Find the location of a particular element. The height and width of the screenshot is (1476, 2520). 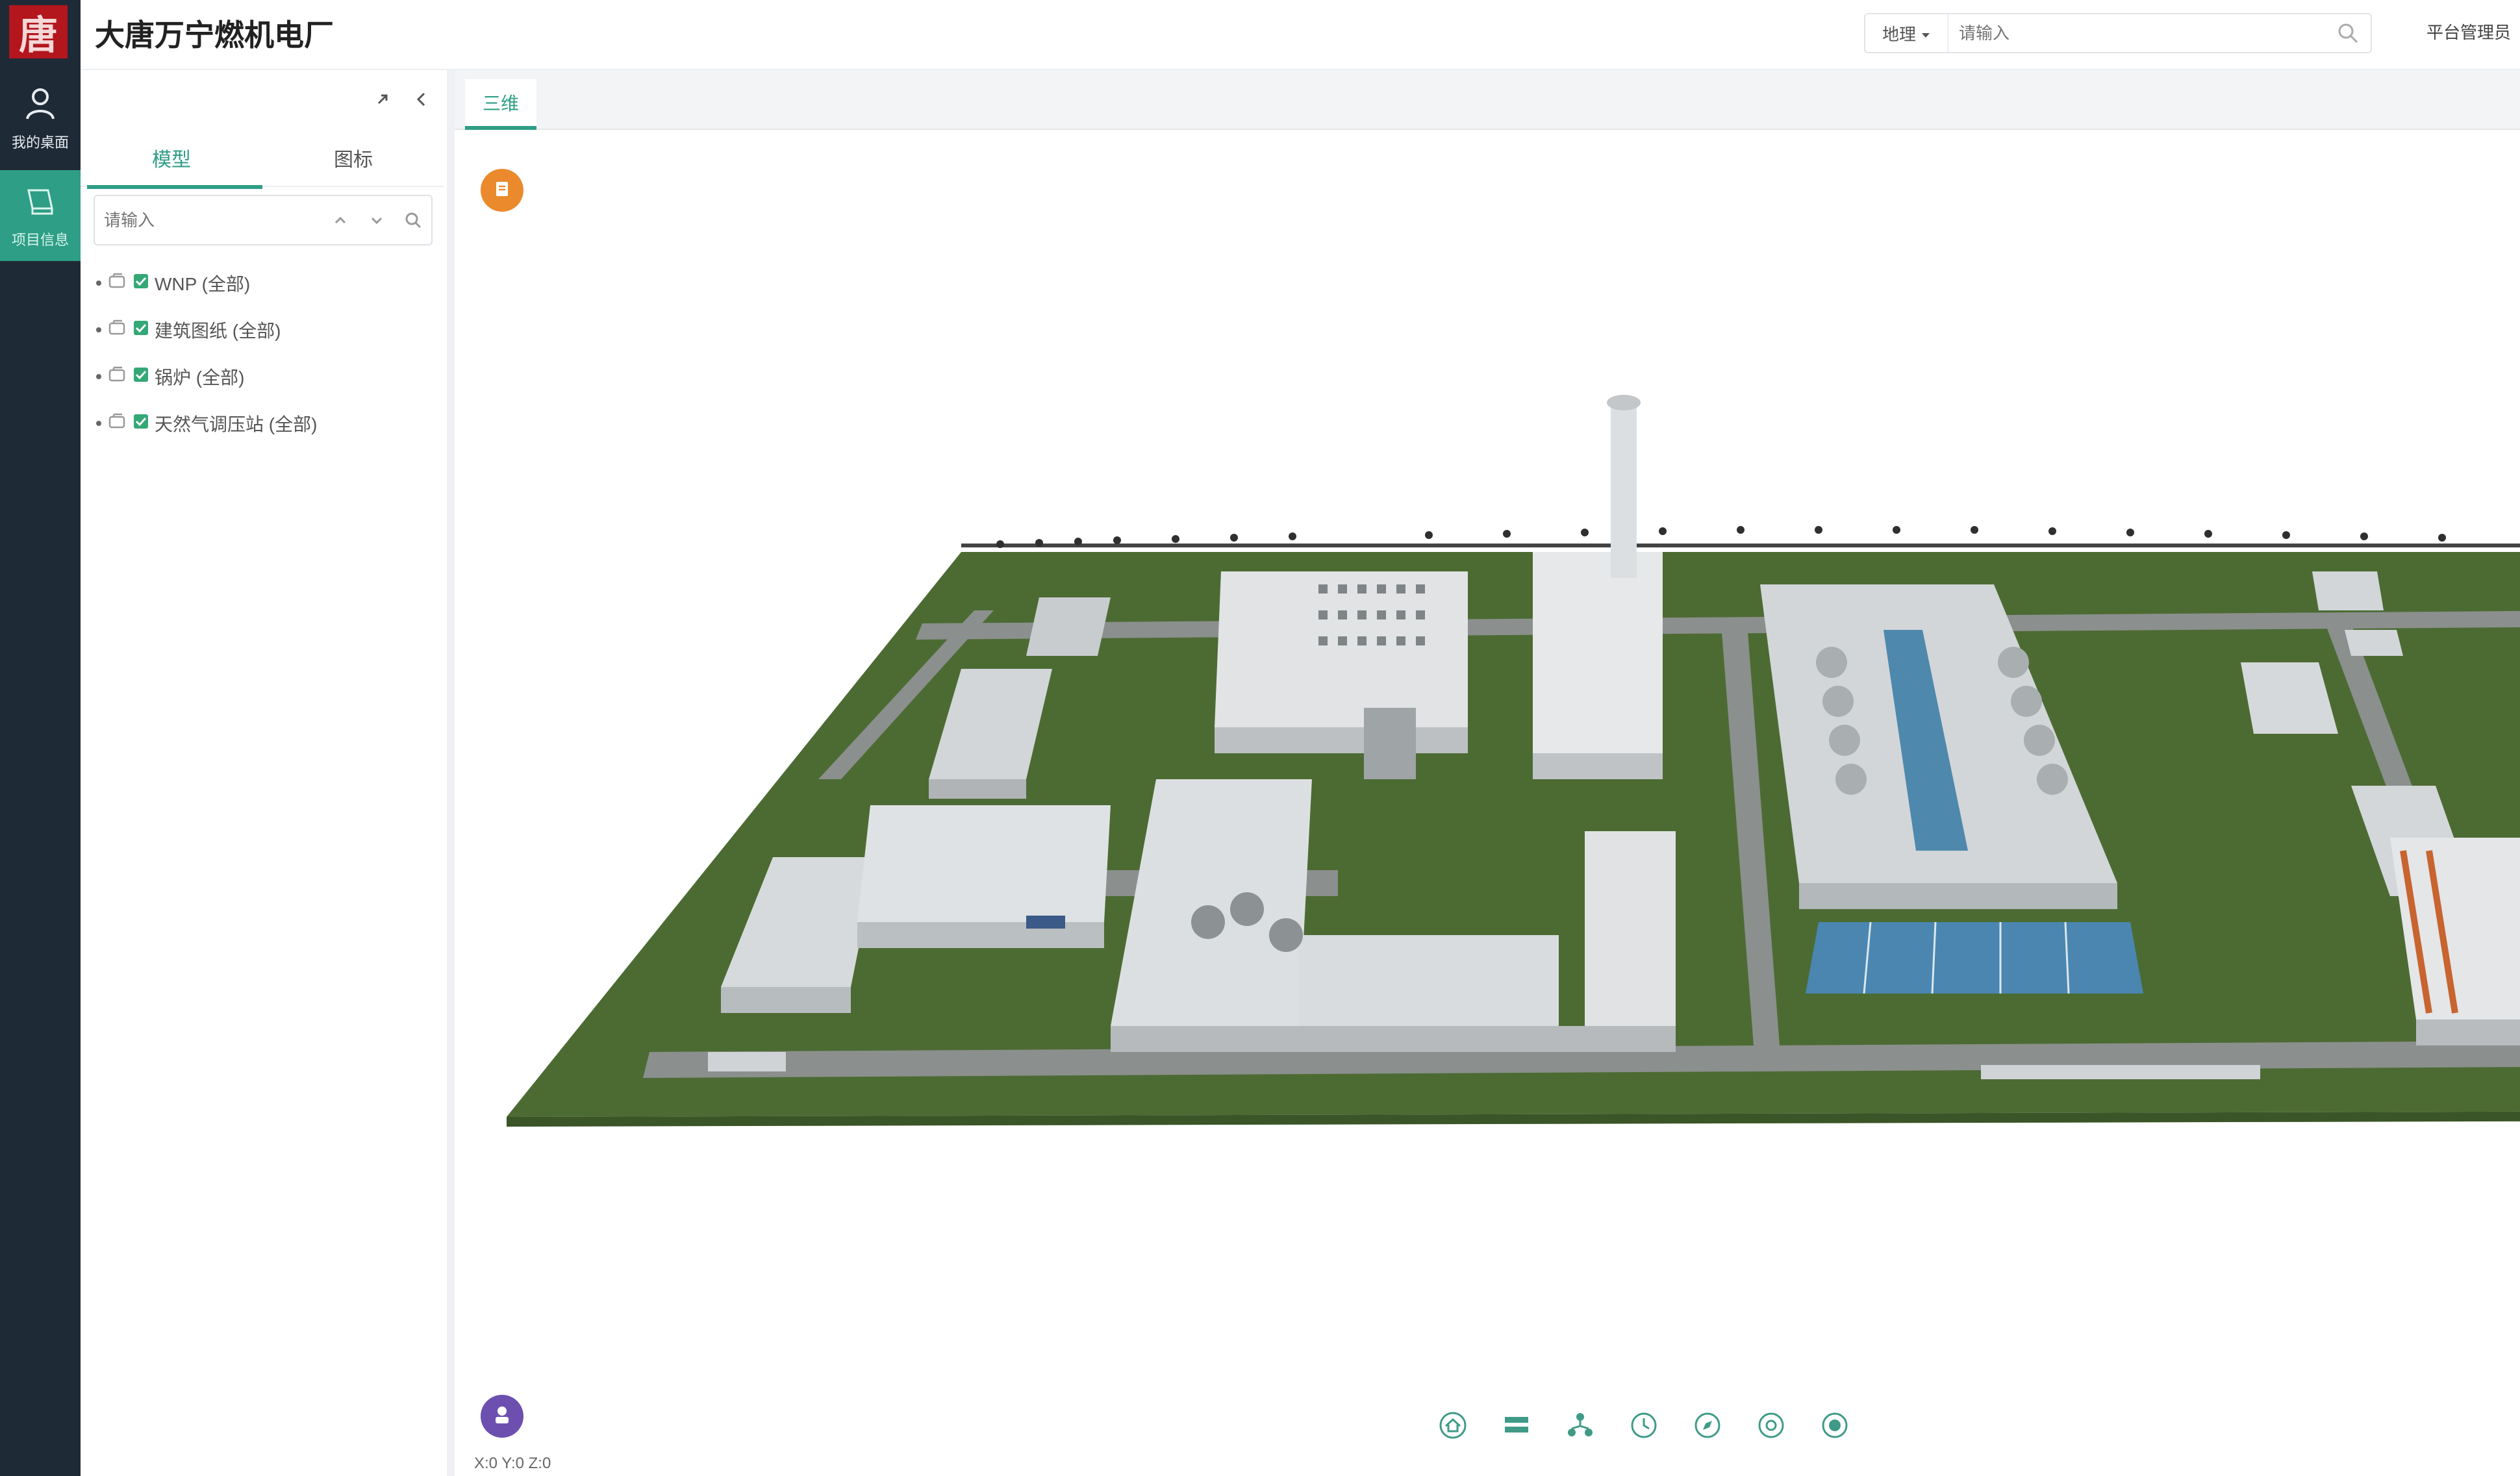

settings-icon is located at coordinates (1772, 1425).